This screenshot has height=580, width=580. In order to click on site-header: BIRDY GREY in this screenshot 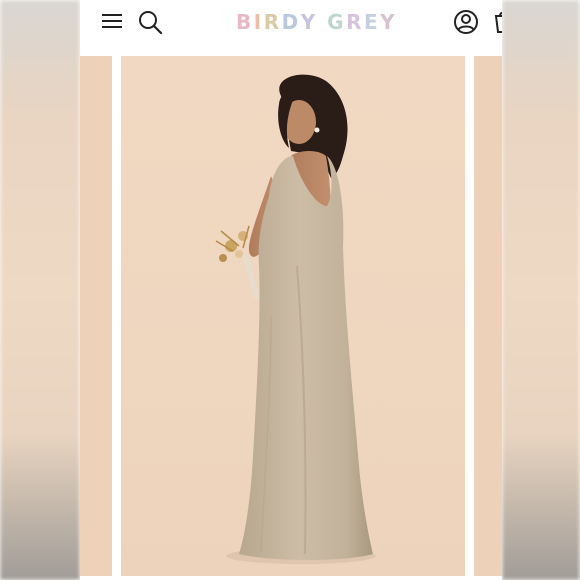, I will do `click(291, 28)`.